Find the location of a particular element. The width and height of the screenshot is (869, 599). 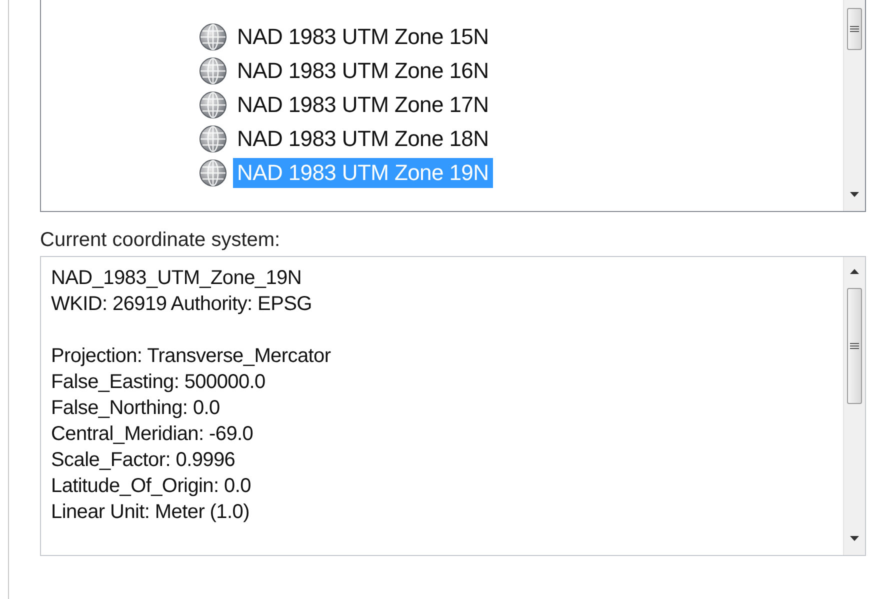

detail-line: False_Northing: 0.0 is located at coordinates (136, 408).